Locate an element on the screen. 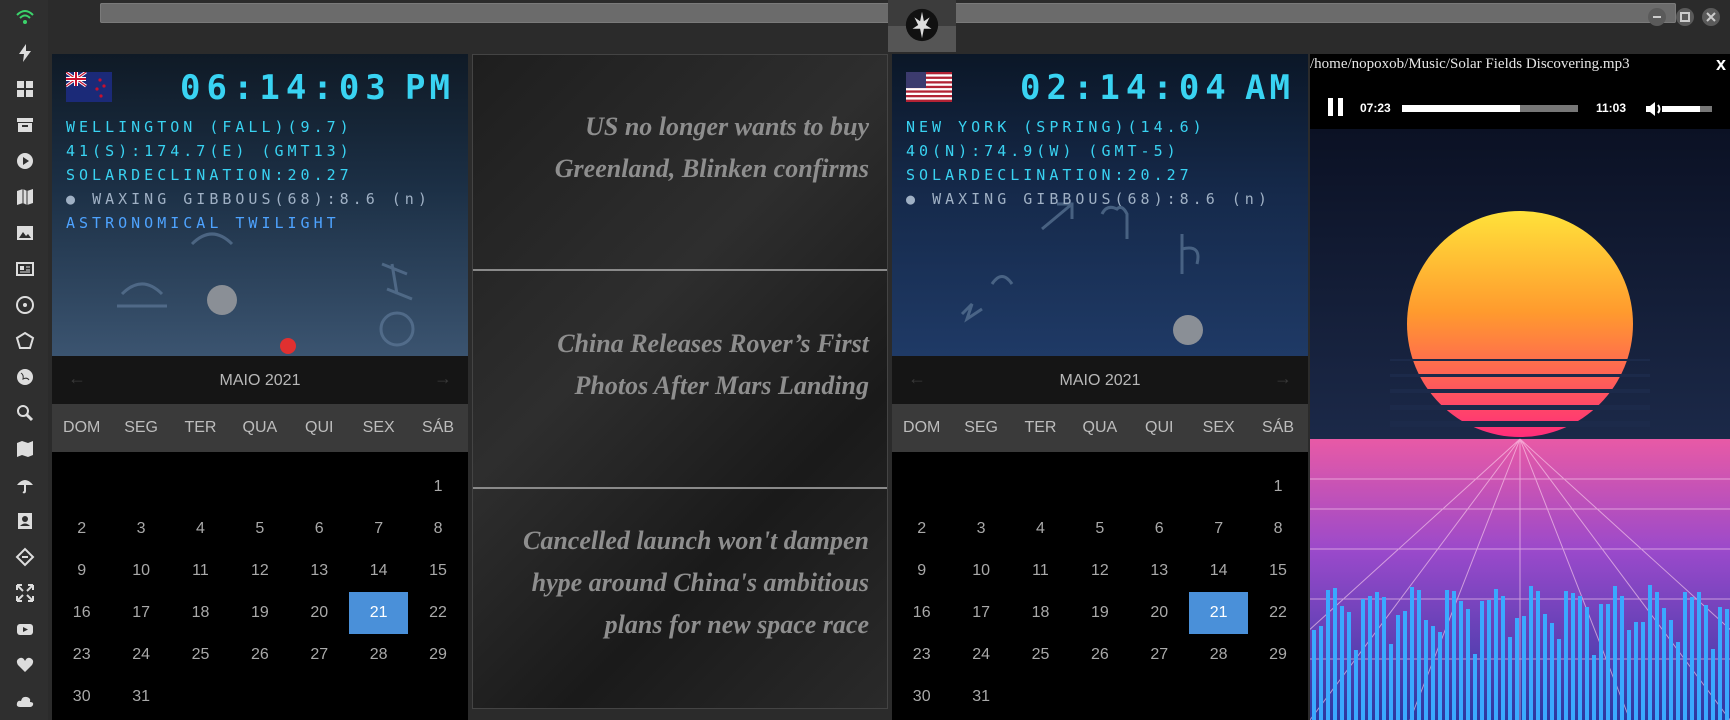  search-icon is located at coordinates (25, 413).